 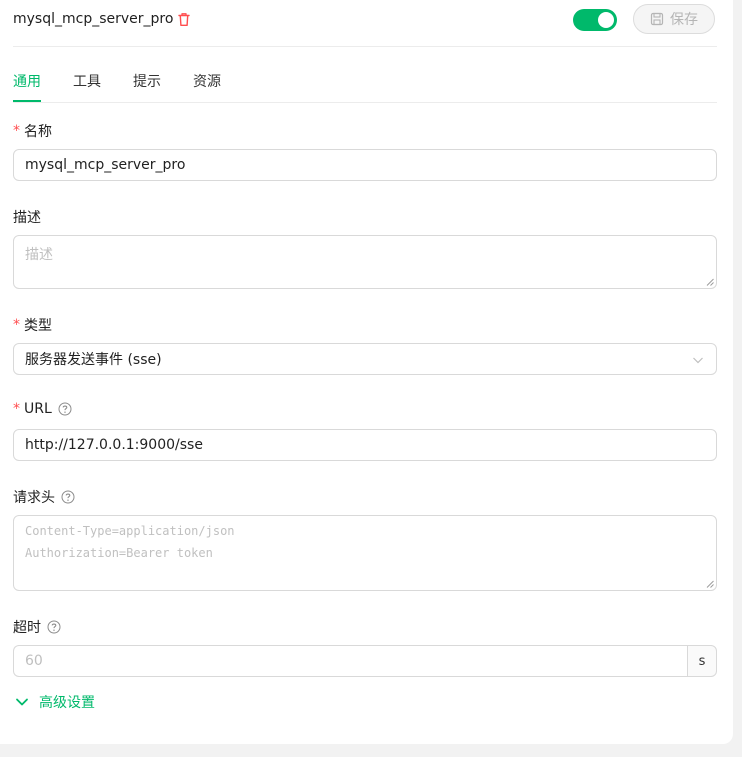 I want to click on description-textarea: 描述, so click(x=365, y=262).